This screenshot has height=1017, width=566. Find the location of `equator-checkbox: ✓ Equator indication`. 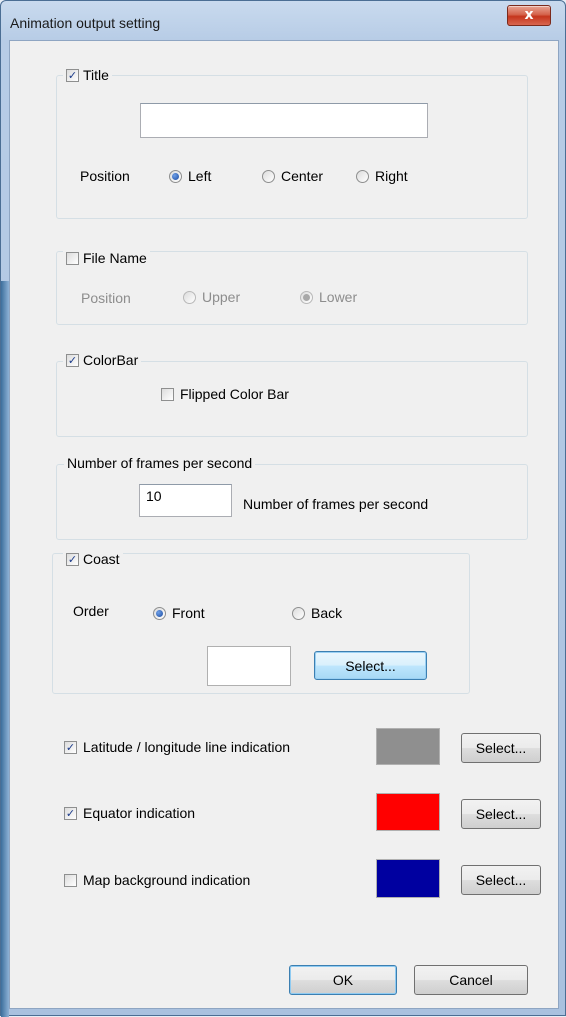

equator-checkbox: ✓ Equator indication is located at coordinates (129, 813).